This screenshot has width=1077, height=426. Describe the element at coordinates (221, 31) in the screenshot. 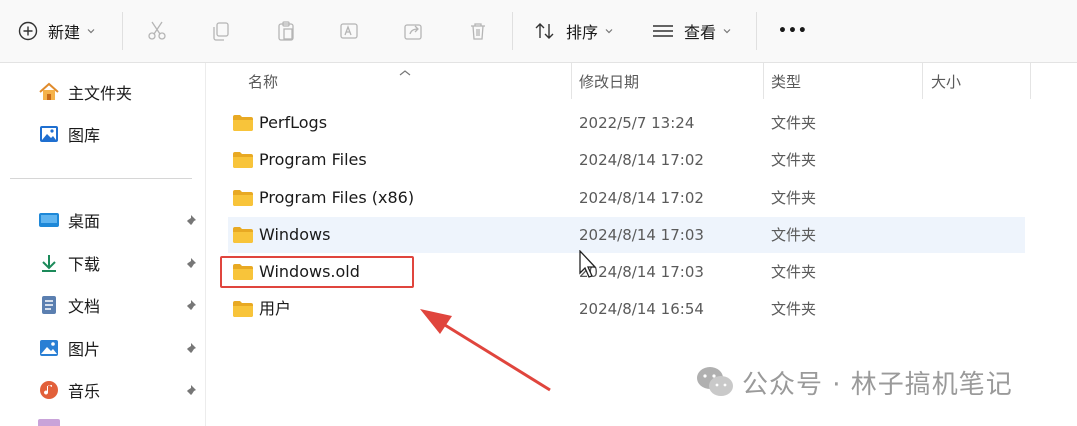

I see `copy-icon` at that location.